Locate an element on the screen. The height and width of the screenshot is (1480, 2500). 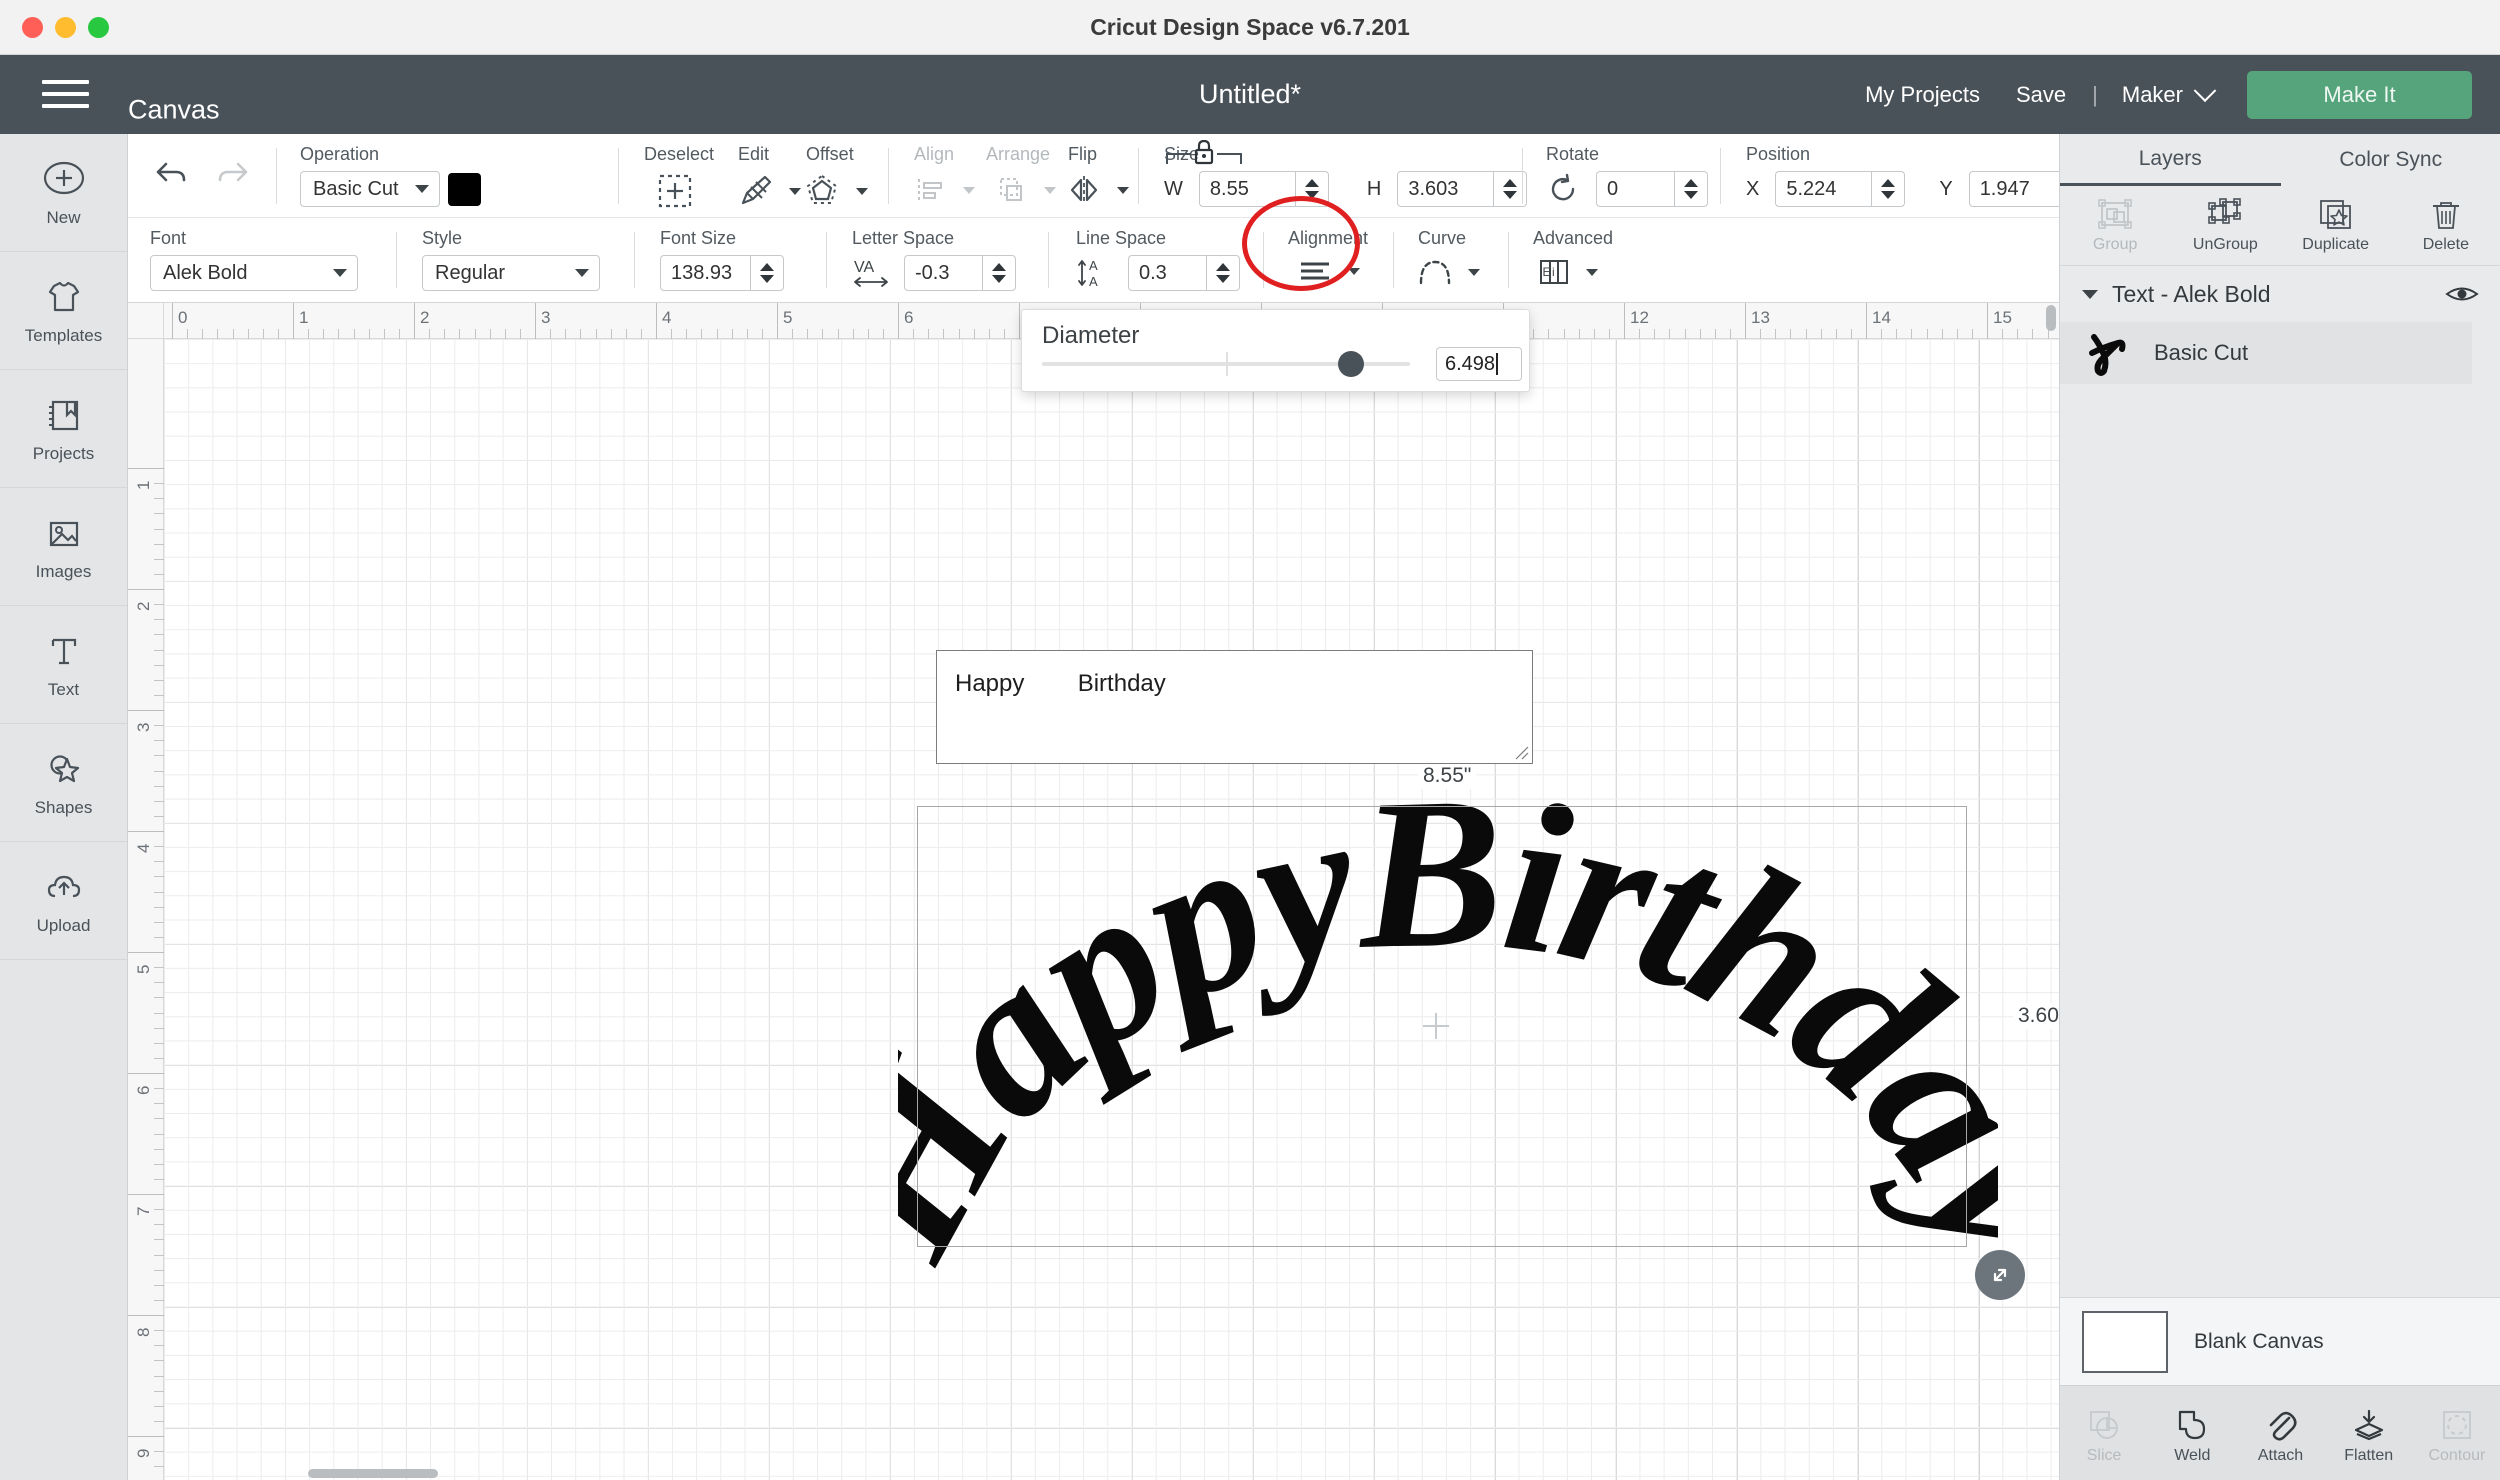
canvas-background-row: Blank Canvas is located at coordinates (2280, 1341).